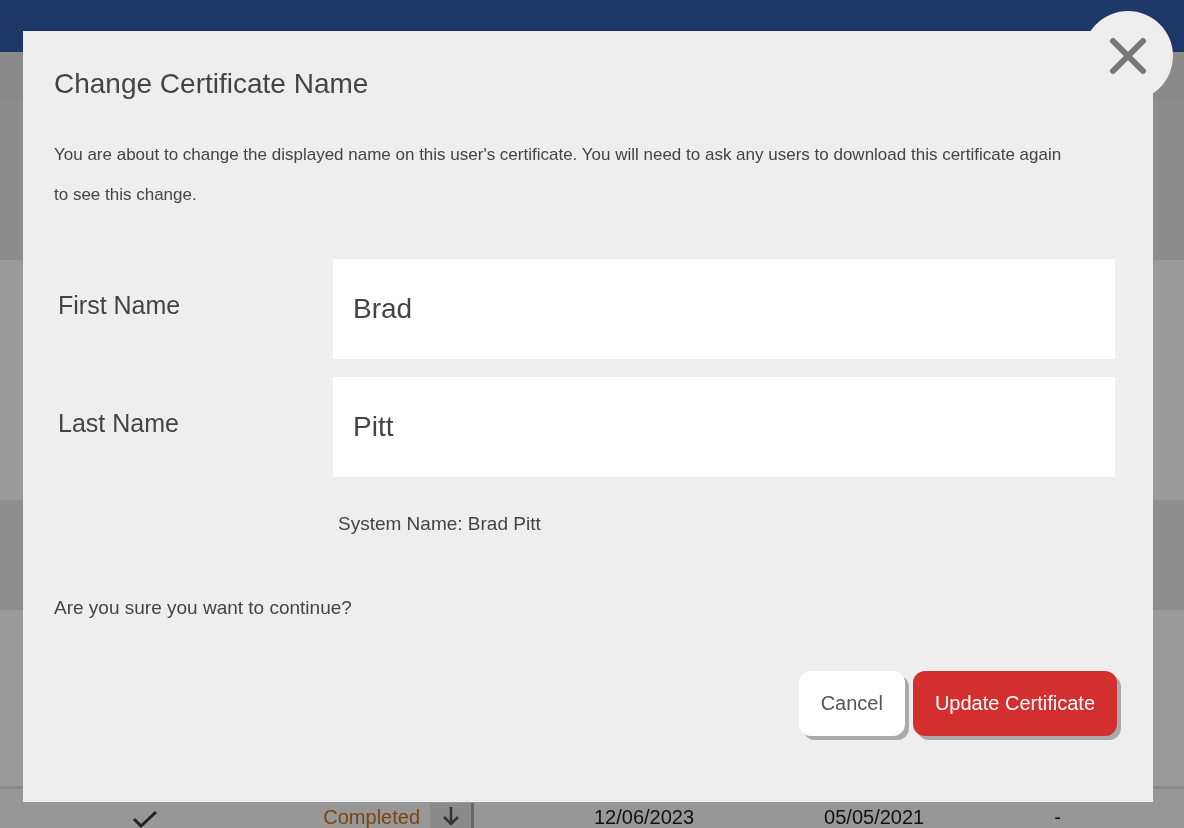  I want to click on dialog-title: Change Certificate Name, so click(212, 84).